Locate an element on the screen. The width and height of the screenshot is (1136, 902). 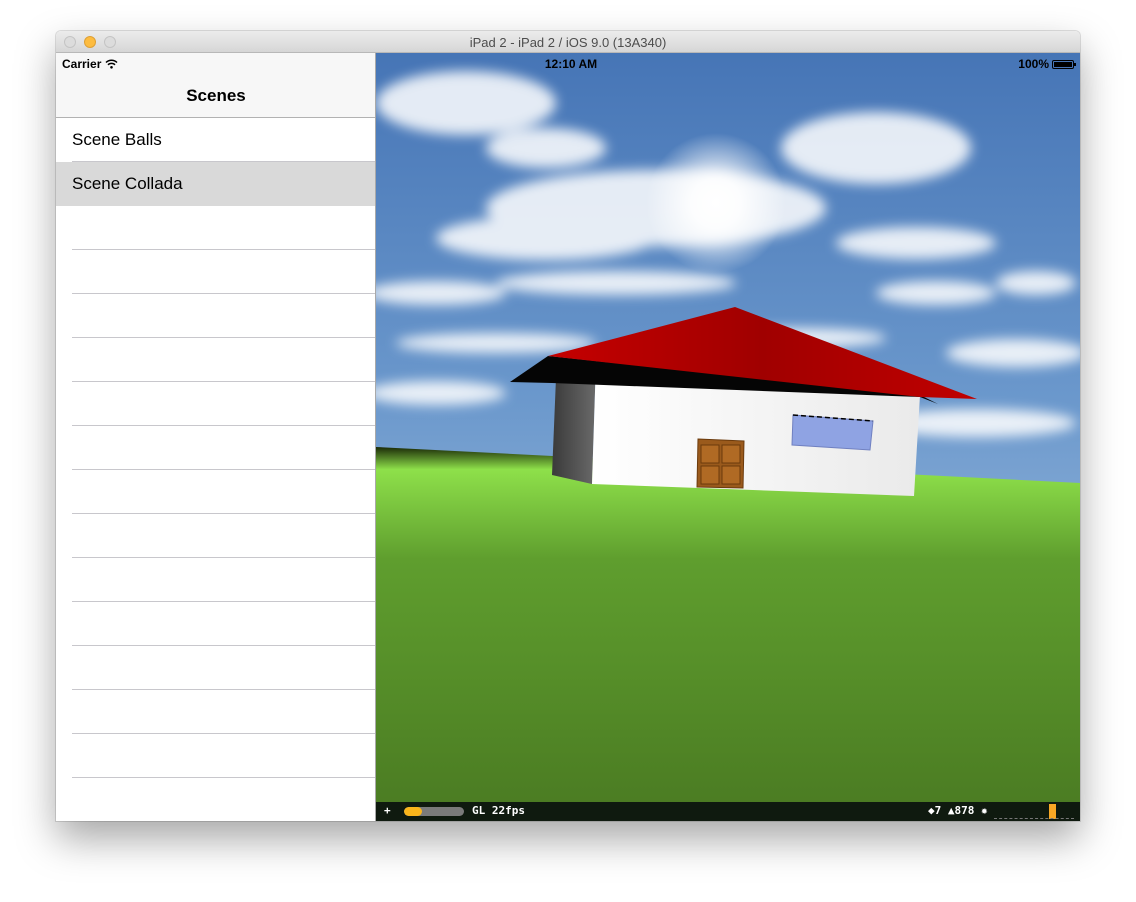
fps-readout: GL 22fps is located at coordinates (498, 810).